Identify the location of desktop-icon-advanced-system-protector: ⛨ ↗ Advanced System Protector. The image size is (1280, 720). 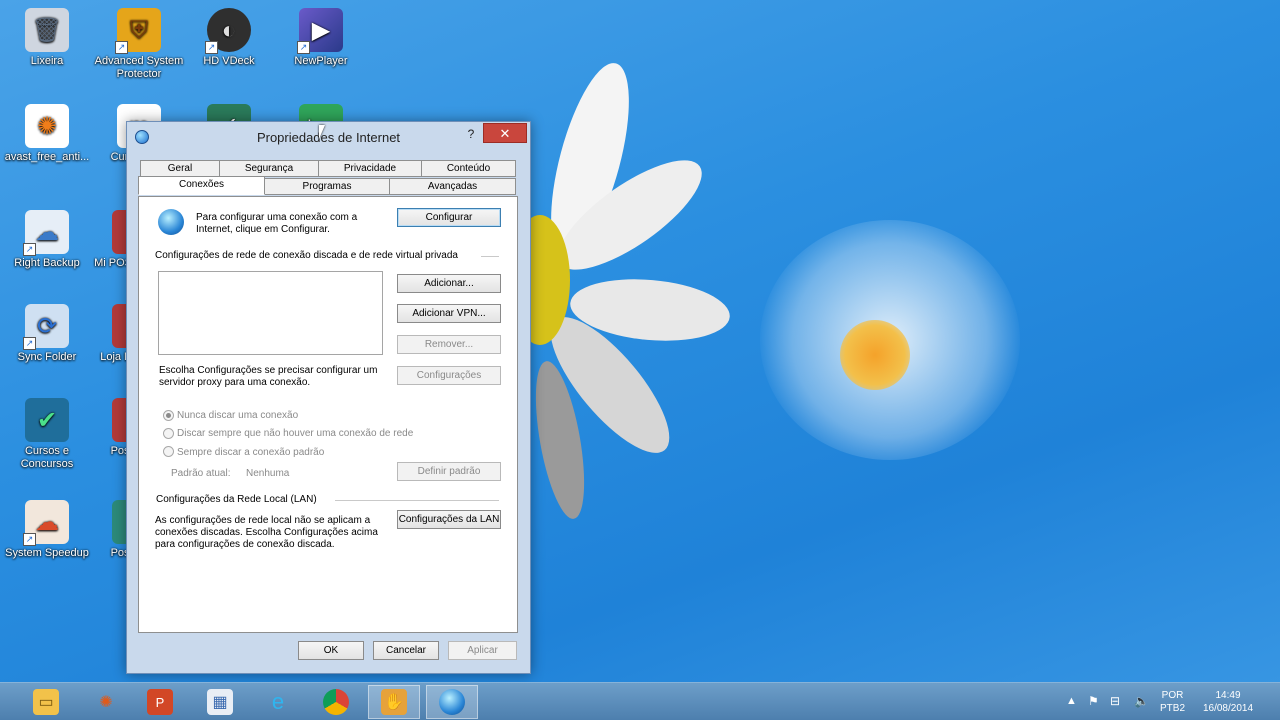
(139, 44).